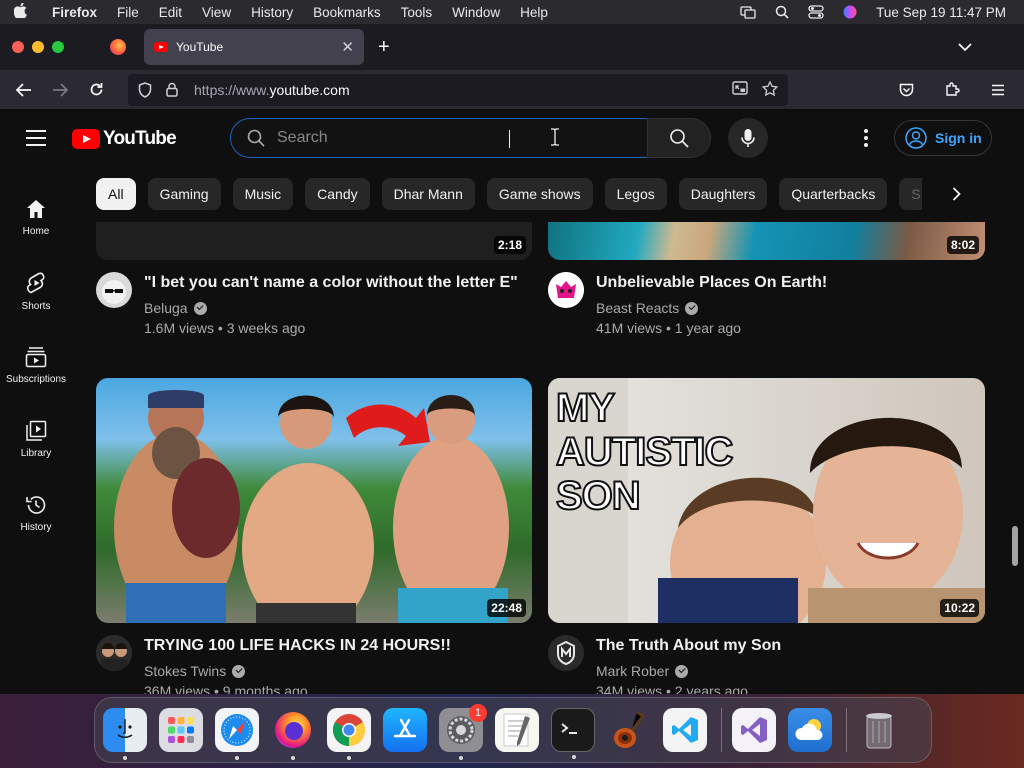 This screenshot has height=768, width=1024. I want to click on voice-search-button, so click(748, 138).